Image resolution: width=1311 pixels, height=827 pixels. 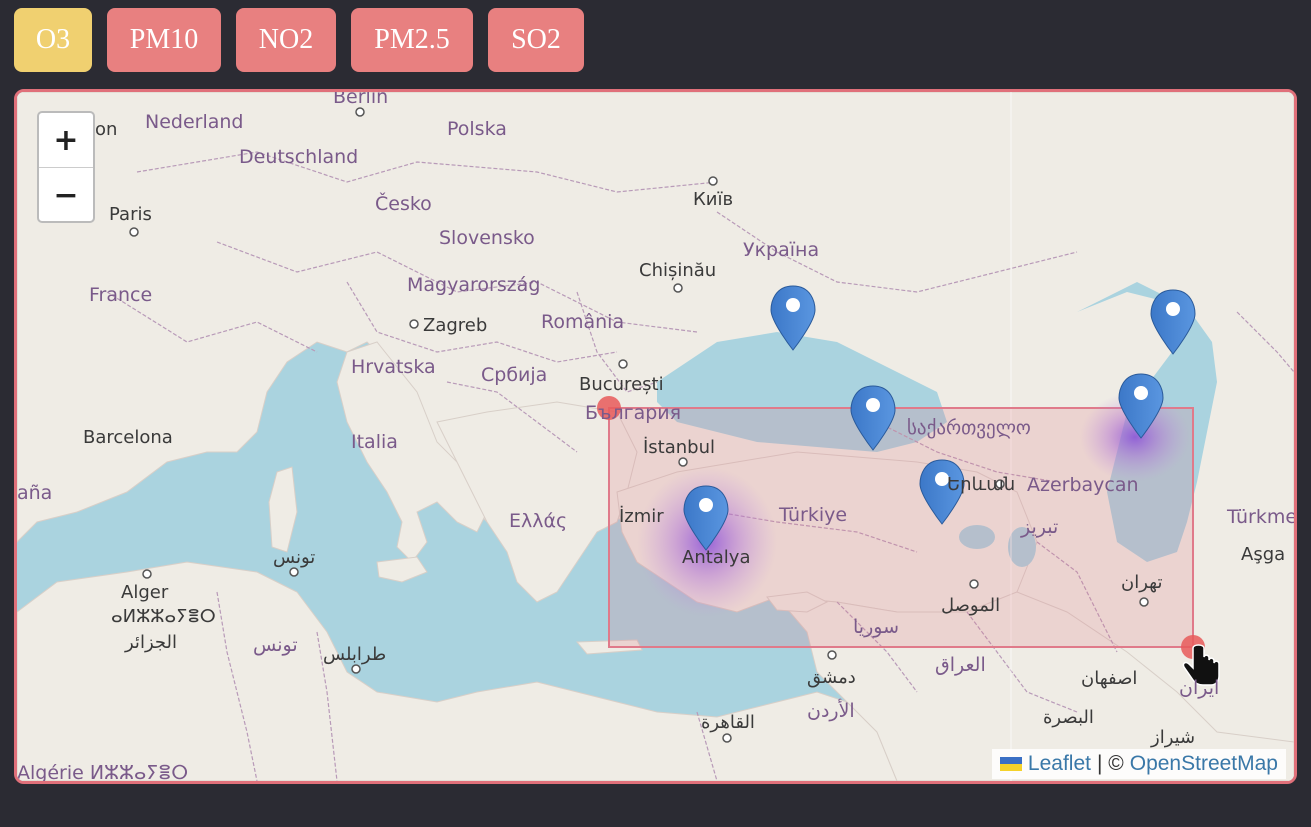 What do you see at coordinates (487, 238) in the screenshot?
I see `map-label: Slovensko` at bounding box center [487, 238].